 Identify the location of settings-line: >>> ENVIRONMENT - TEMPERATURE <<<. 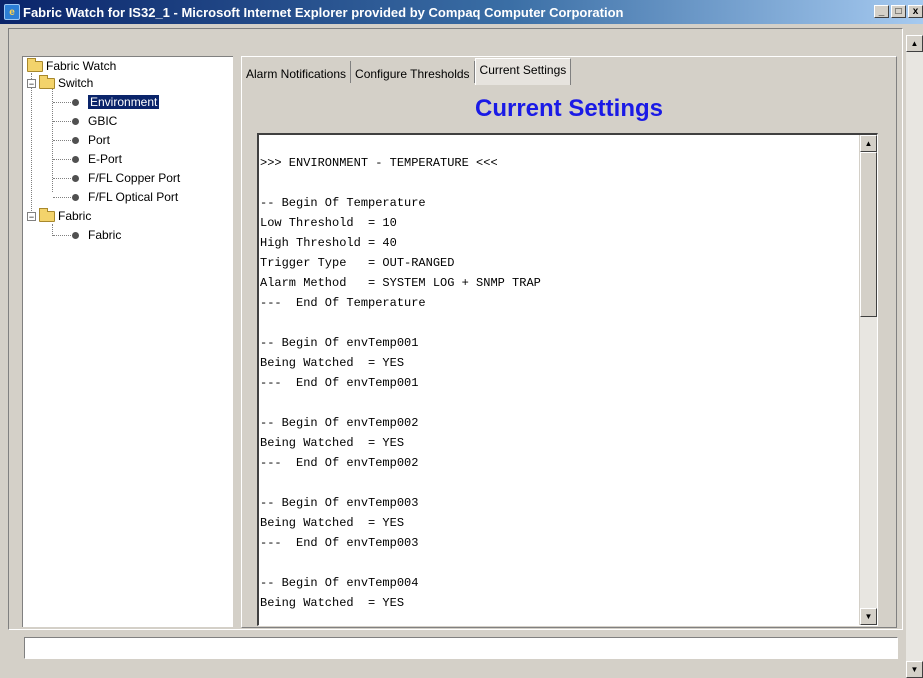
(379, 163).